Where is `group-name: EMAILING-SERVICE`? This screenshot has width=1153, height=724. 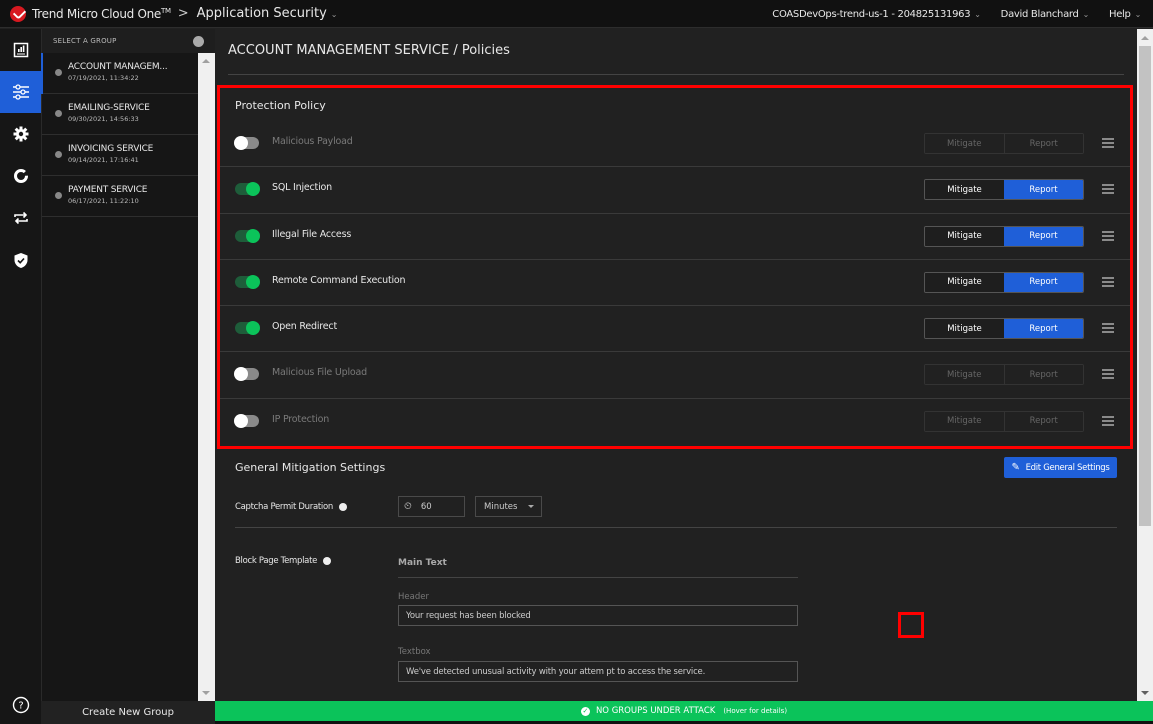 group-name: EMAILING-SERVICE is located at coordinates (109, 108).